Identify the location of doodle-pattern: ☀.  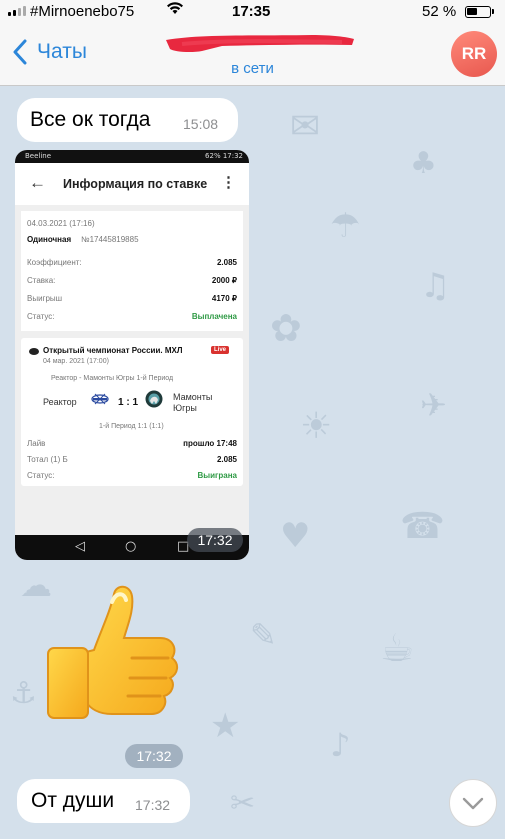
(316, 426).